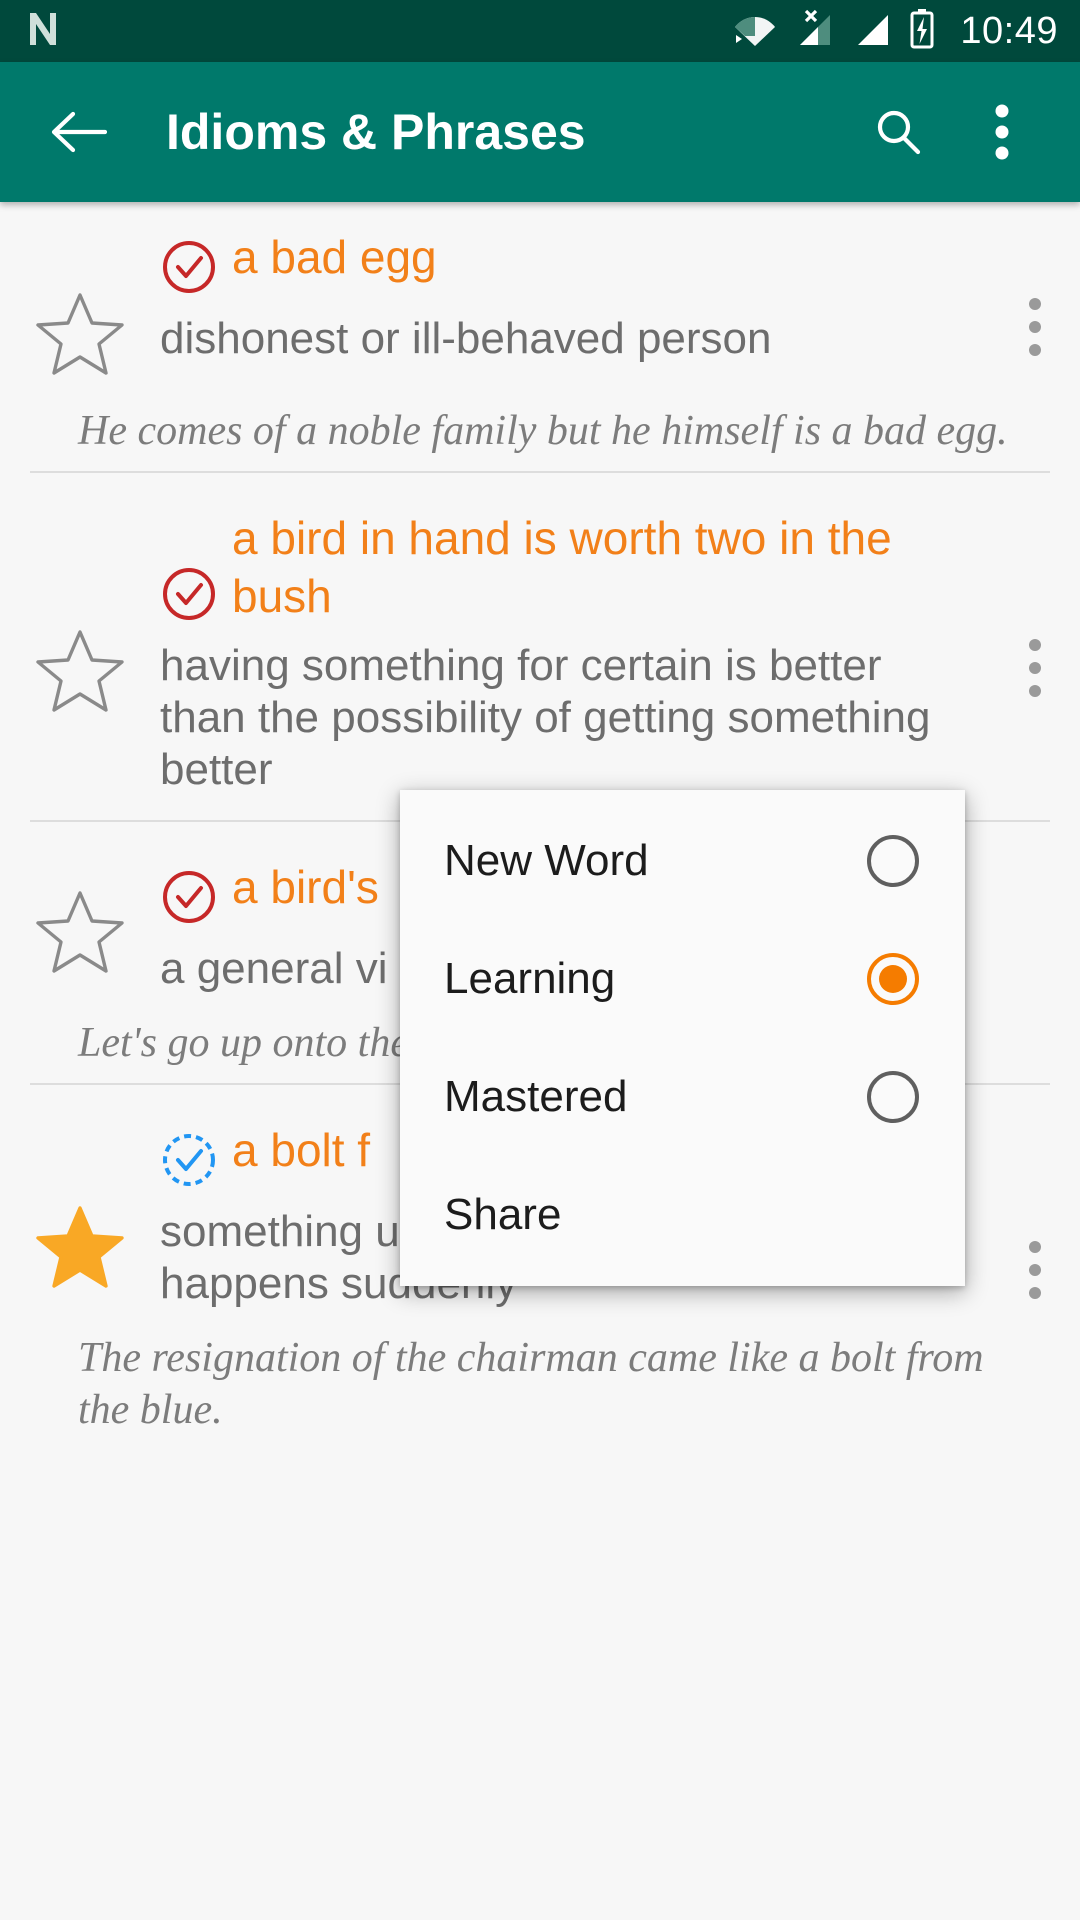 This screenshot has height=1920, width=1080. What do you see at coordinates (893, 1097) in the screenshot?
I see `radio-mastered` at bounding box center [893, 1097].